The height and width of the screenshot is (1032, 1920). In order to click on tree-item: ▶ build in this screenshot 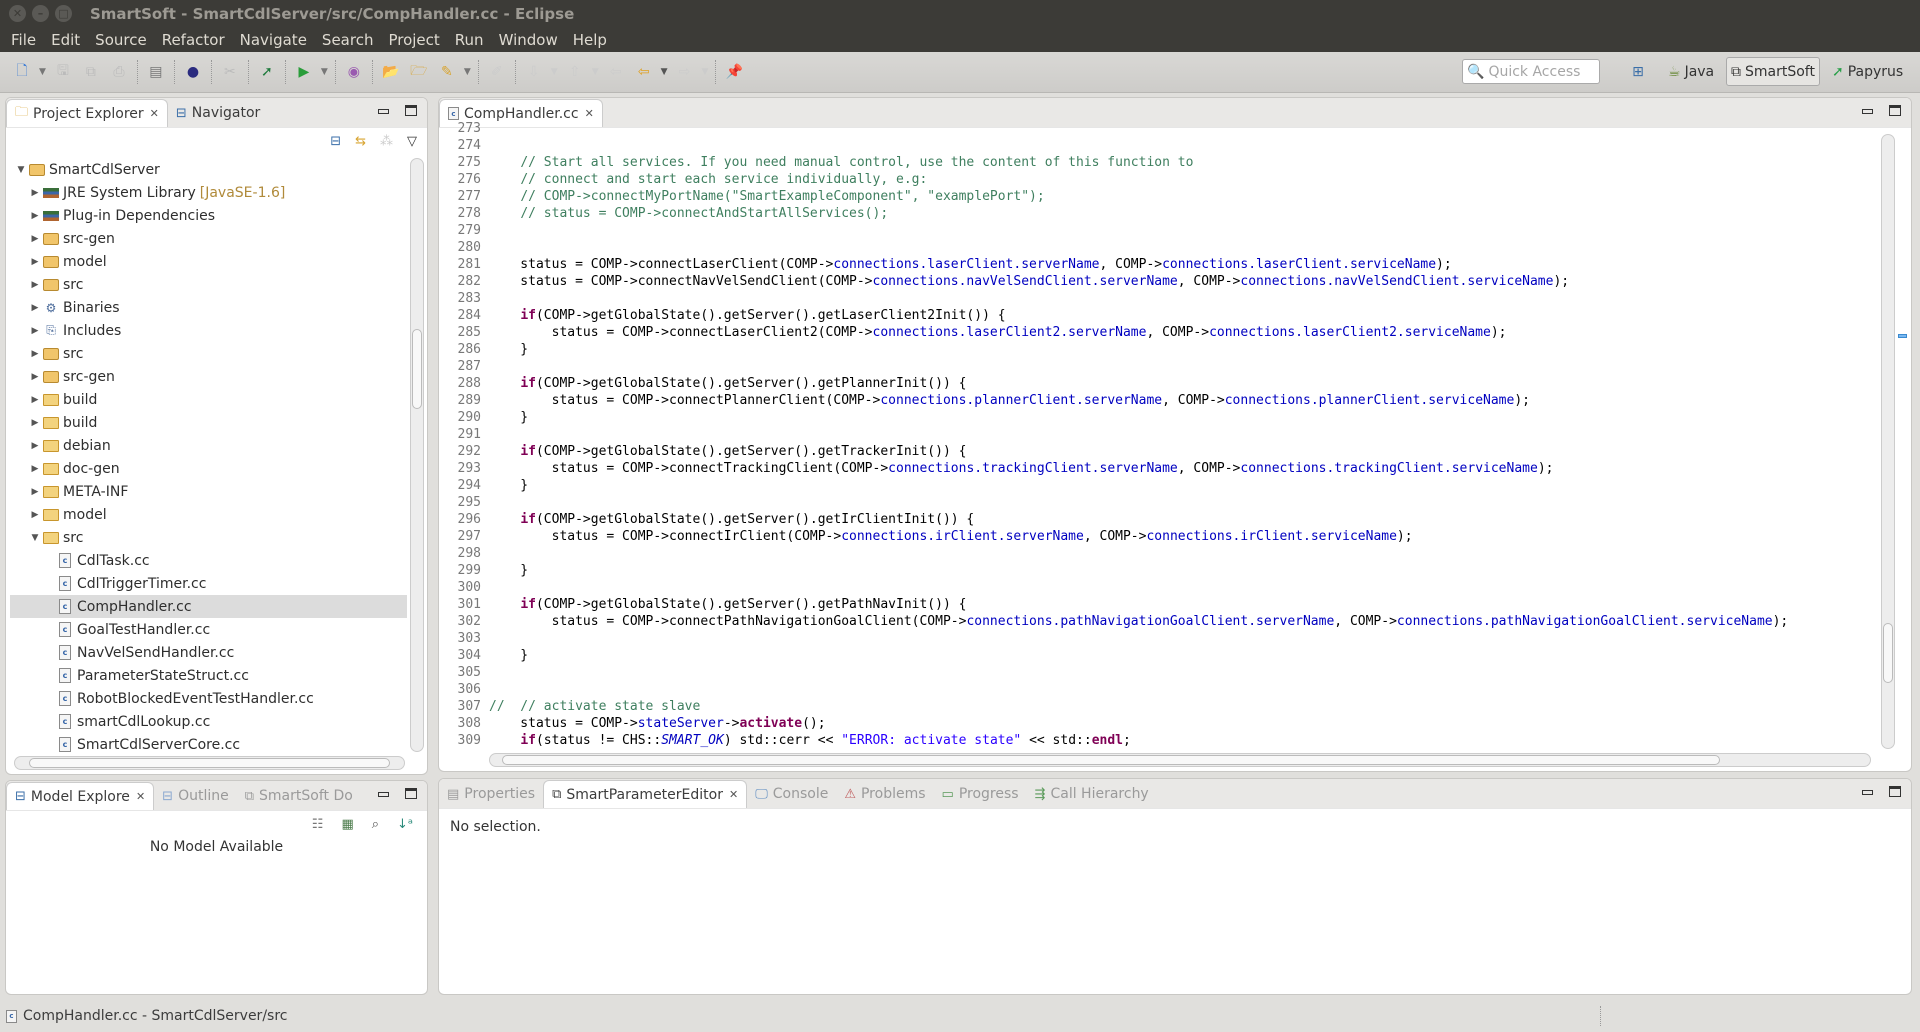, I will do `click(208, 422)`.